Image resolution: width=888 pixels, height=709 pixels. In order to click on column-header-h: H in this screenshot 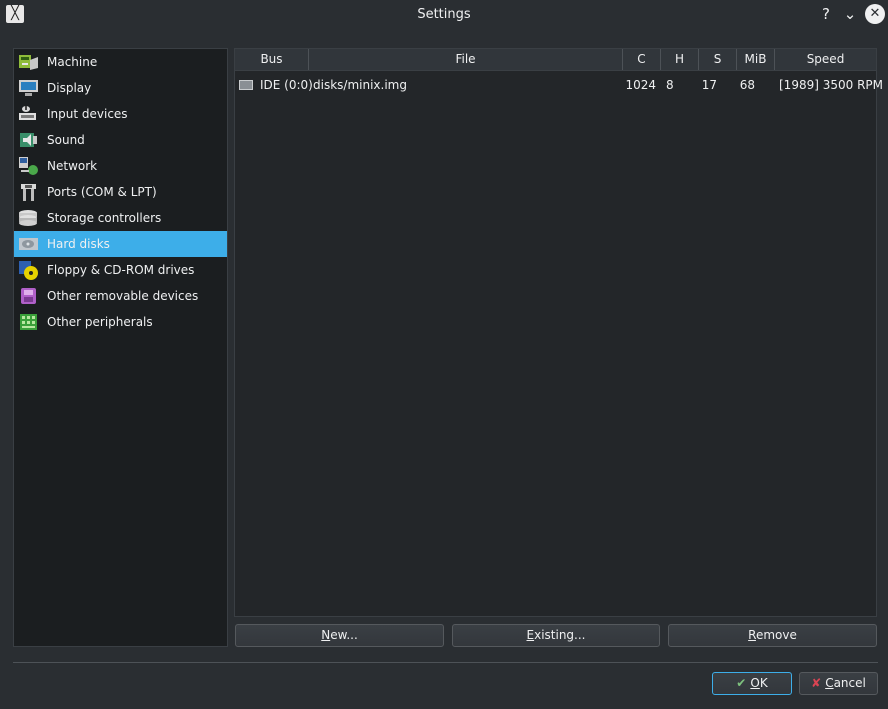, I will do `click(680, 59)`.